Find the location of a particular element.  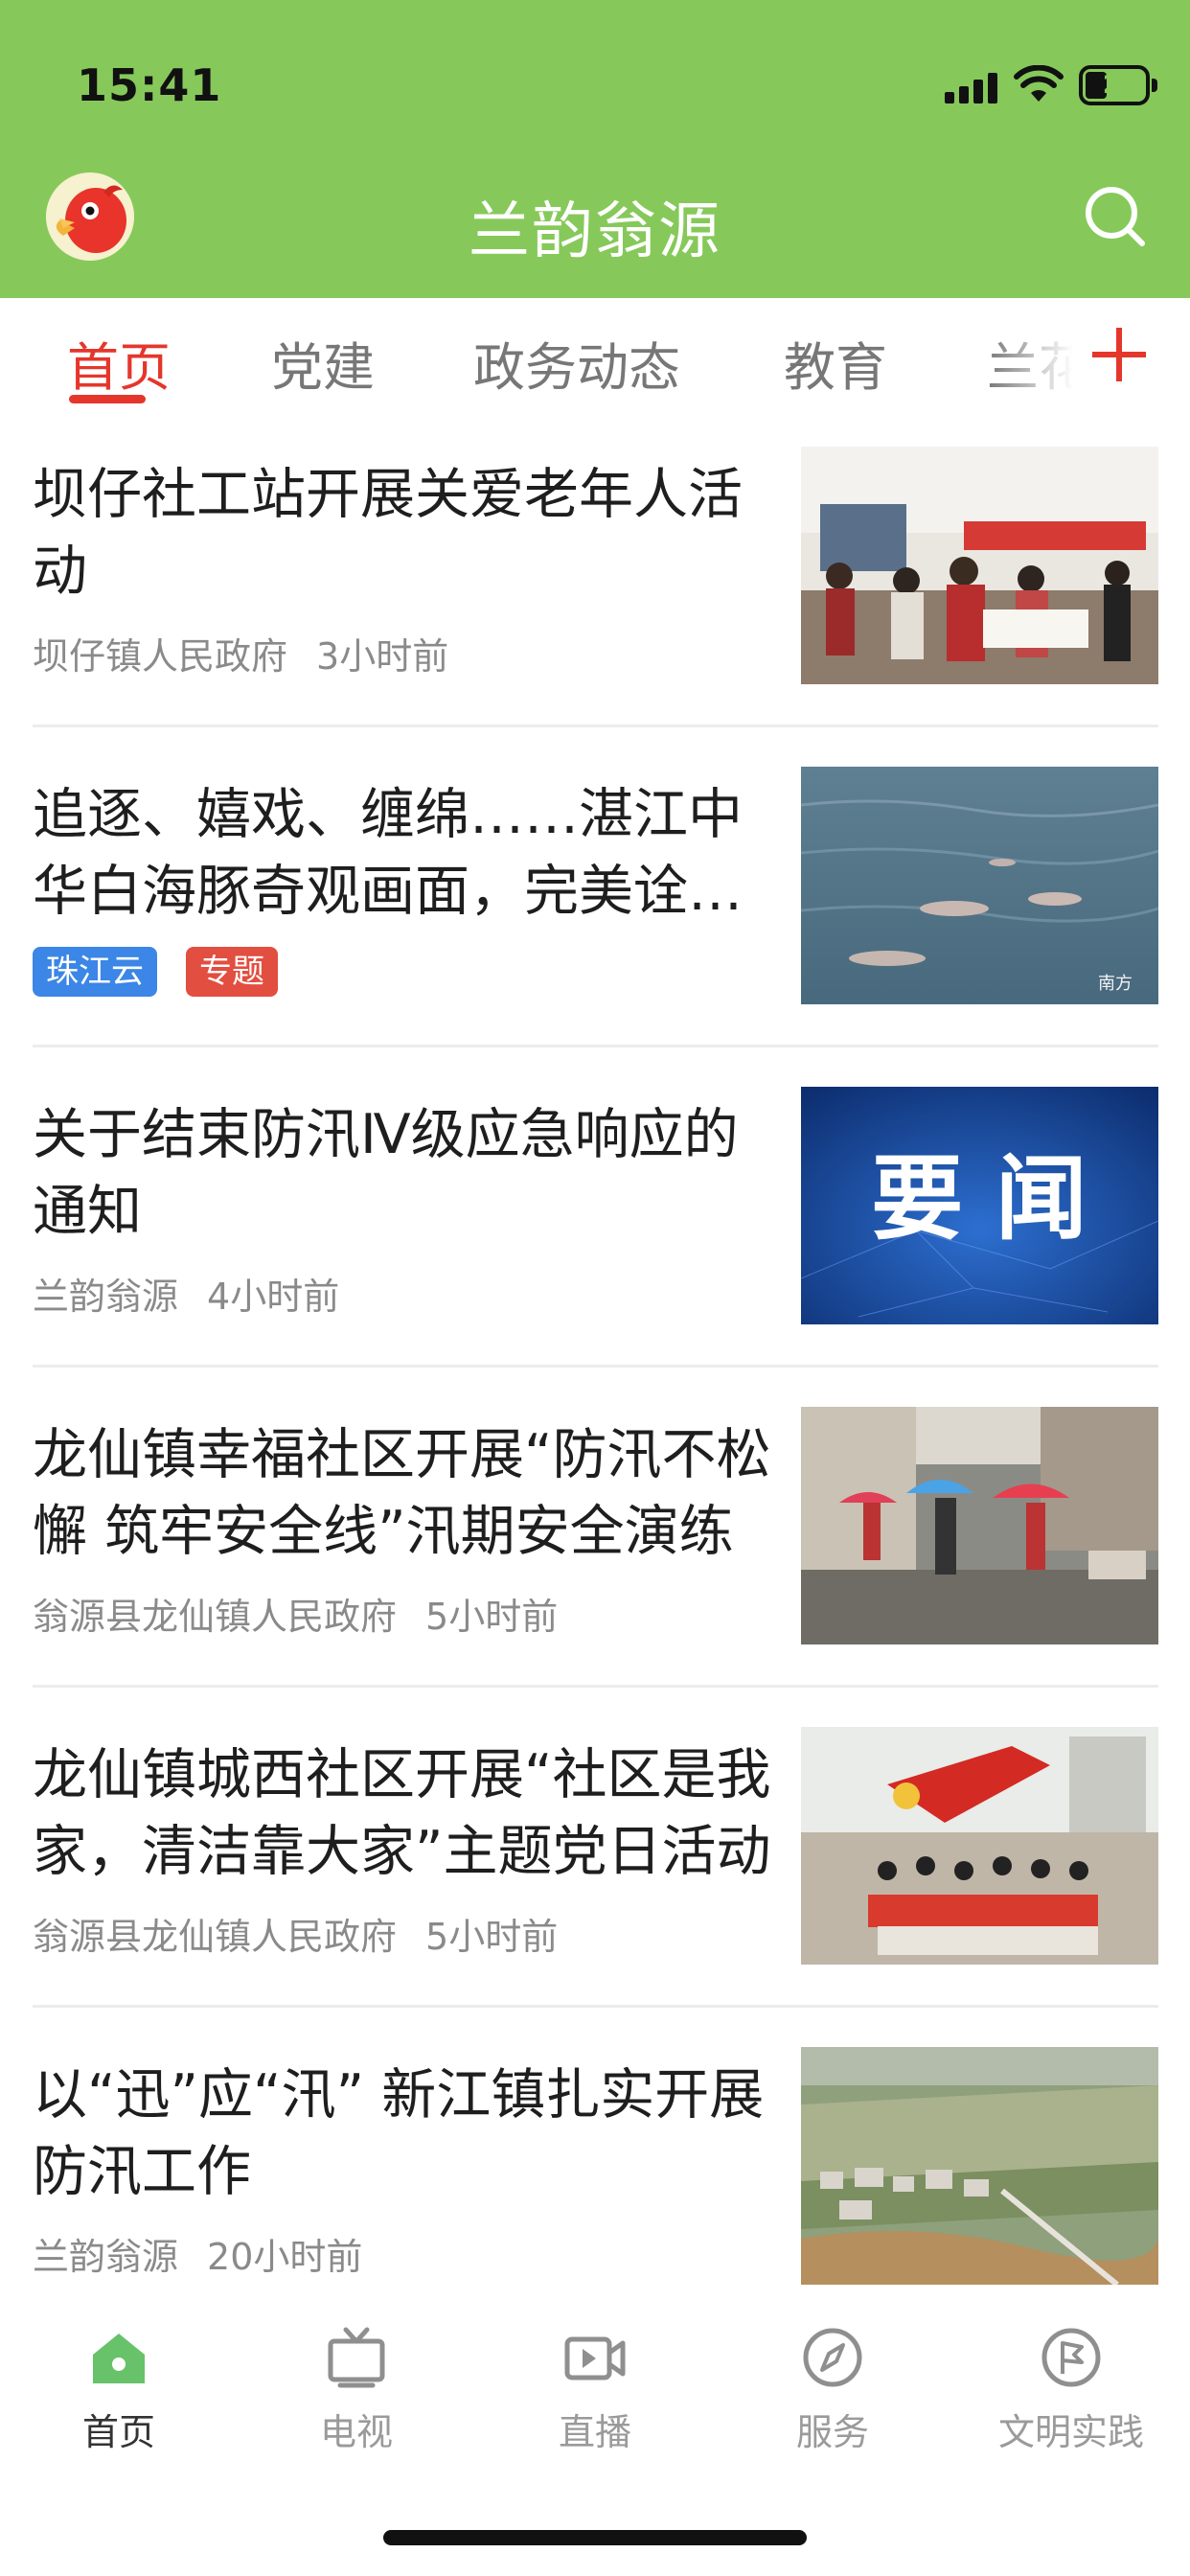

thumb-headline-text: 要 闻 is located at coordinates (979, 1199).